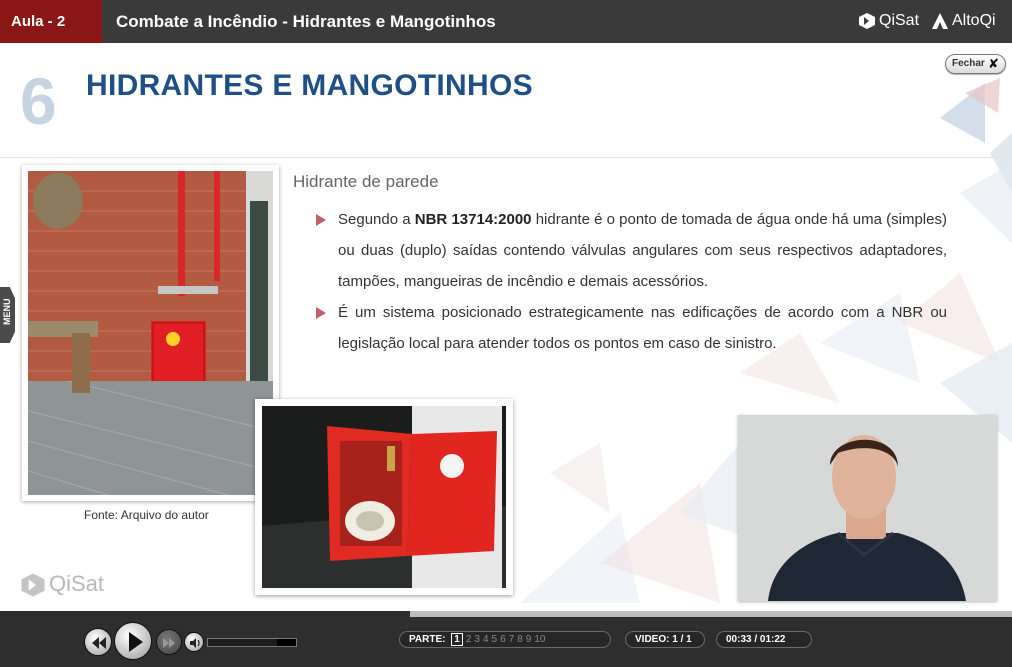  What do you see at coordinates (867, 20) in the screenshot?
I see `qisat-logo-icon` at bounding box center [867, 20].